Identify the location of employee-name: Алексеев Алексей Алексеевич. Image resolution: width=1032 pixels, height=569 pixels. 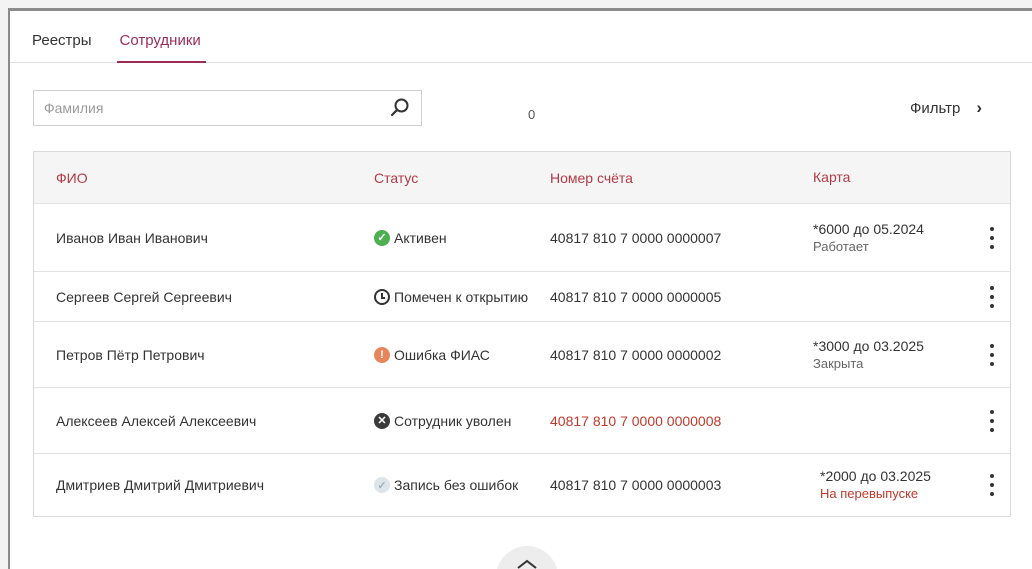
(156, 420).